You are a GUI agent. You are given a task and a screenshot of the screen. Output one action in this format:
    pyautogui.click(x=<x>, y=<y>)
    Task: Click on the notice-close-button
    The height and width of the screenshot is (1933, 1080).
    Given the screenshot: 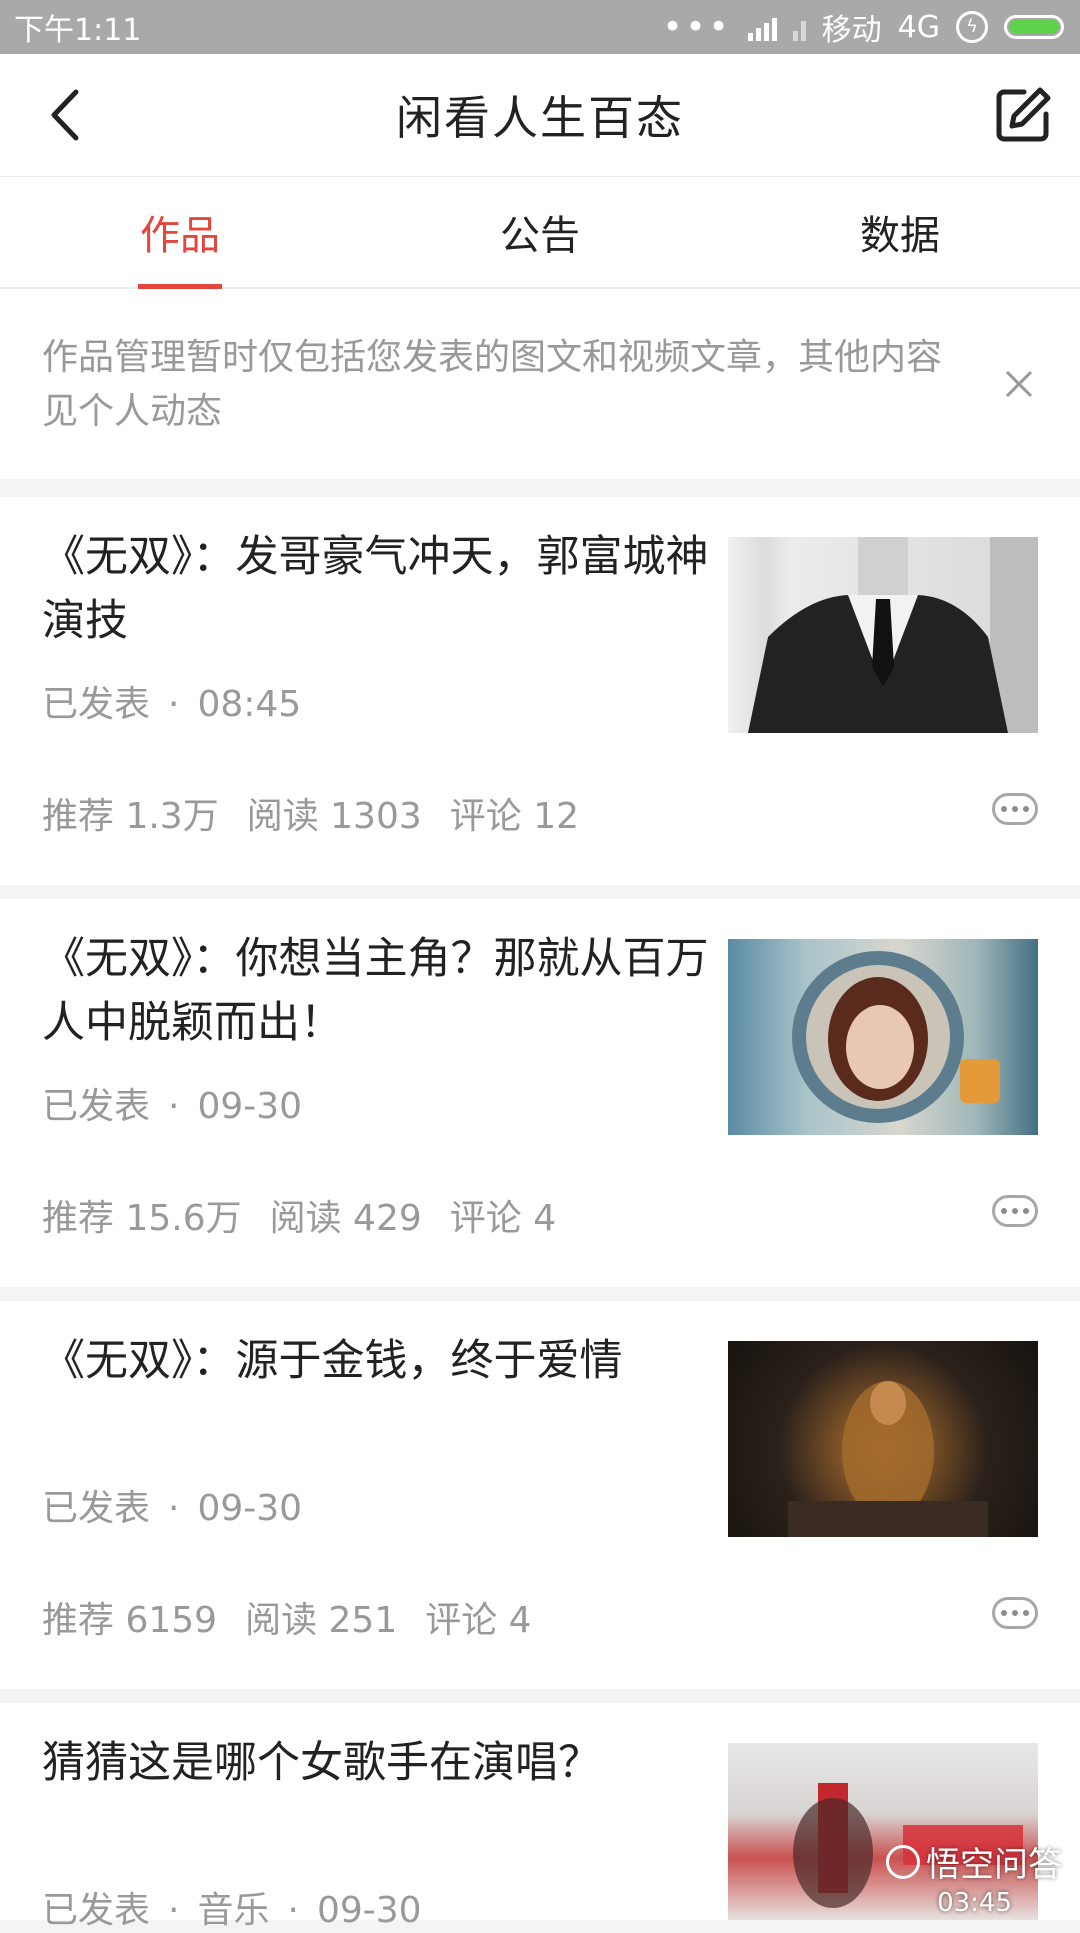 What is the action you would take?
    pyautogui.click(x=1019, y=384)
    